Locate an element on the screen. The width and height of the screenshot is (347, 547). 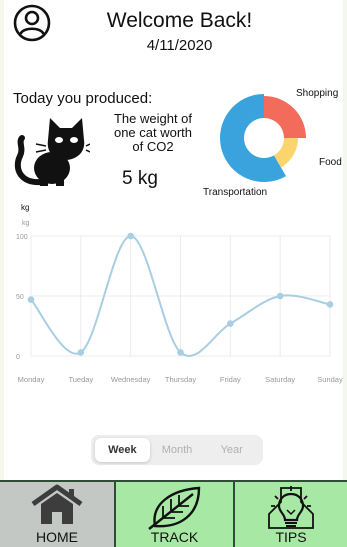
x-tick-label: Friday is located at coordinates (230, 379).